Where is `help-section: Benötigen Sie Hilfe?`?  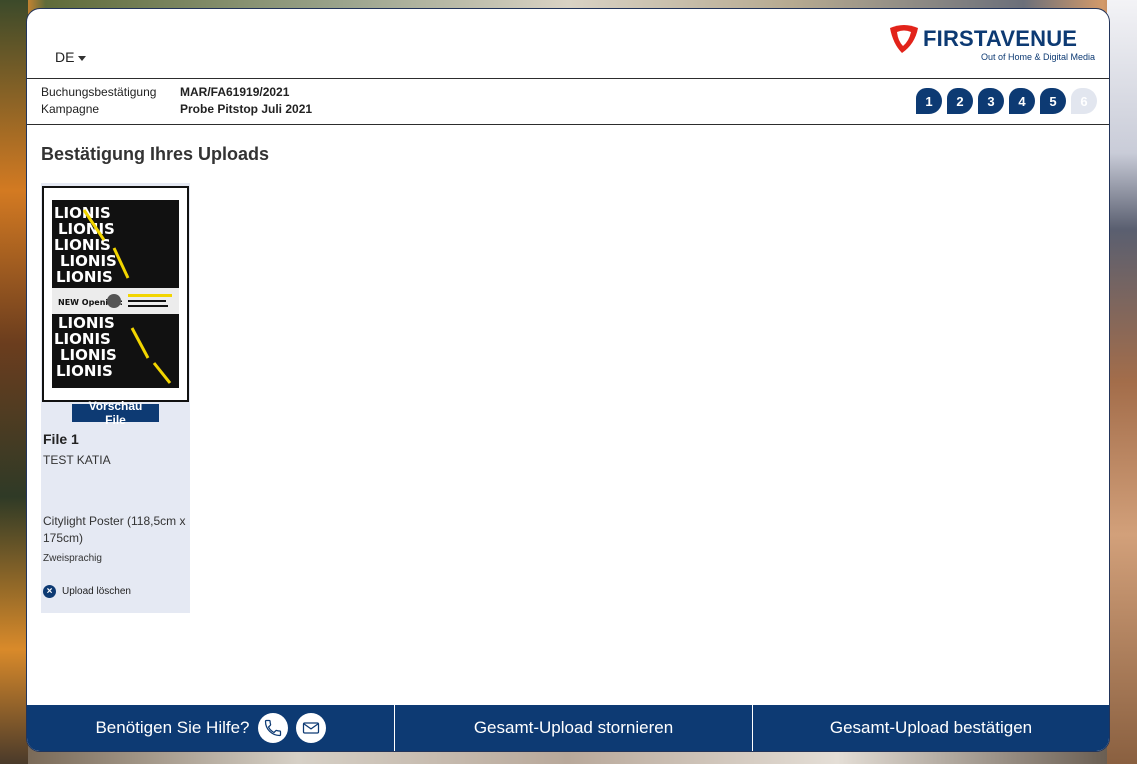
help-section: Benötigen Sie Hilfe? is located at coordinates (211, 728).